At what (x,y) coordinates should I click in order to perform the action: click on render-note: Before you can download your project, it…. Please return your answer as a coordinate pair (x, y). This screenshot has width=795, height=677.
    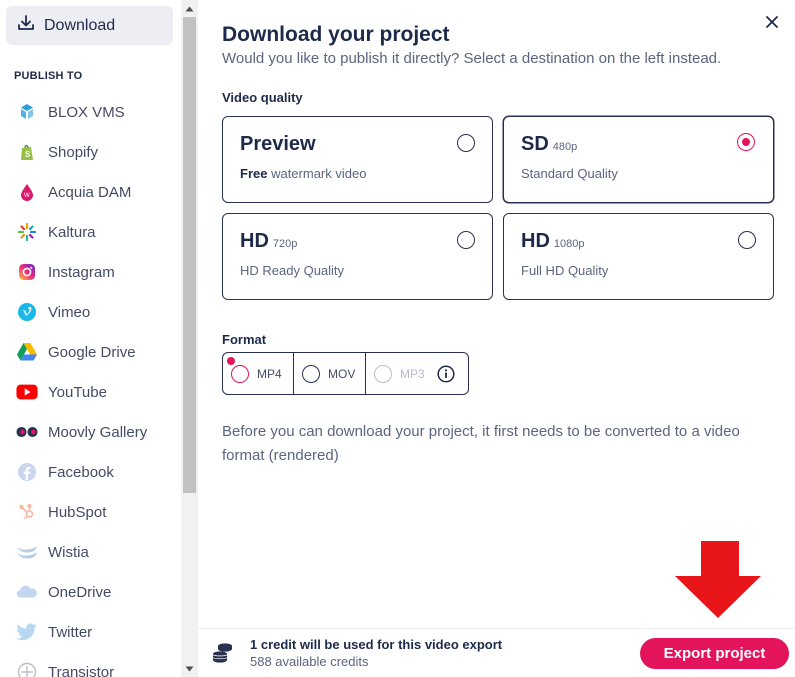
    Looking at the image, I should click on (481, 443).